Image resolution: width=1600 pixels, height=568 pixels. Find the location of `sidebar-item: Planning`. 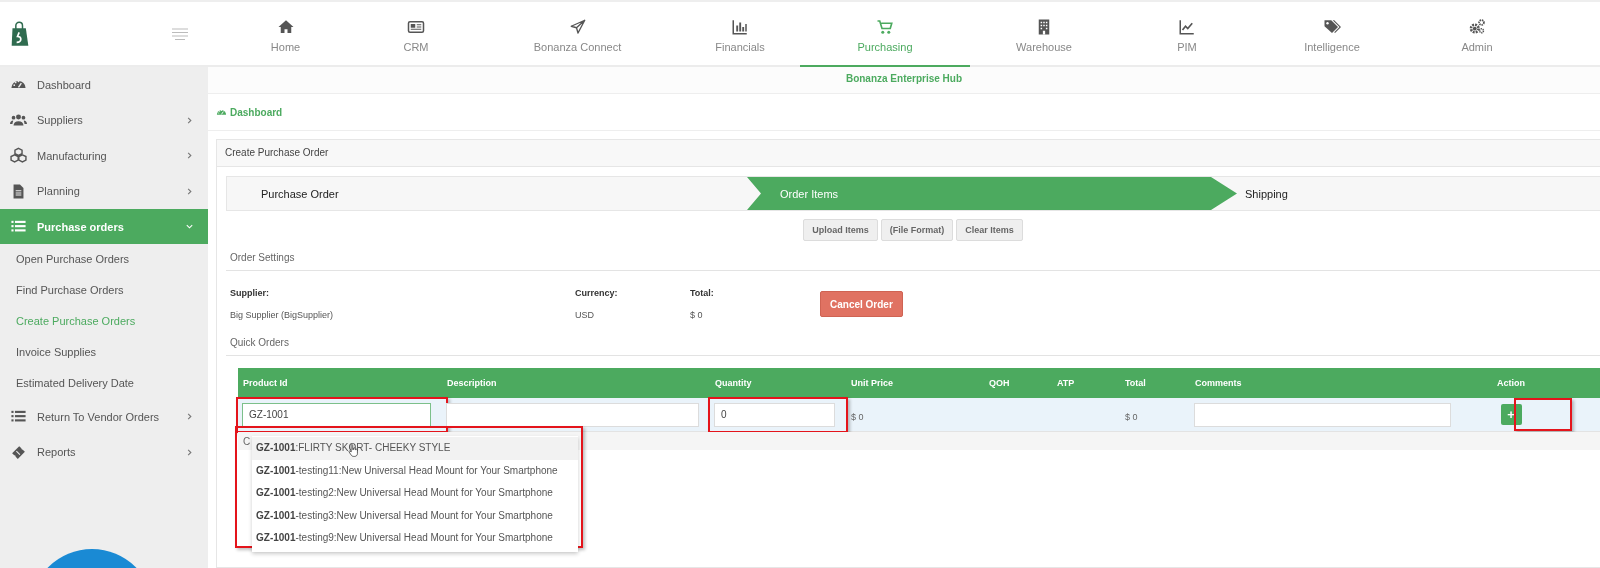

sidebar-item: Planning is located at coordinates (104, 191).